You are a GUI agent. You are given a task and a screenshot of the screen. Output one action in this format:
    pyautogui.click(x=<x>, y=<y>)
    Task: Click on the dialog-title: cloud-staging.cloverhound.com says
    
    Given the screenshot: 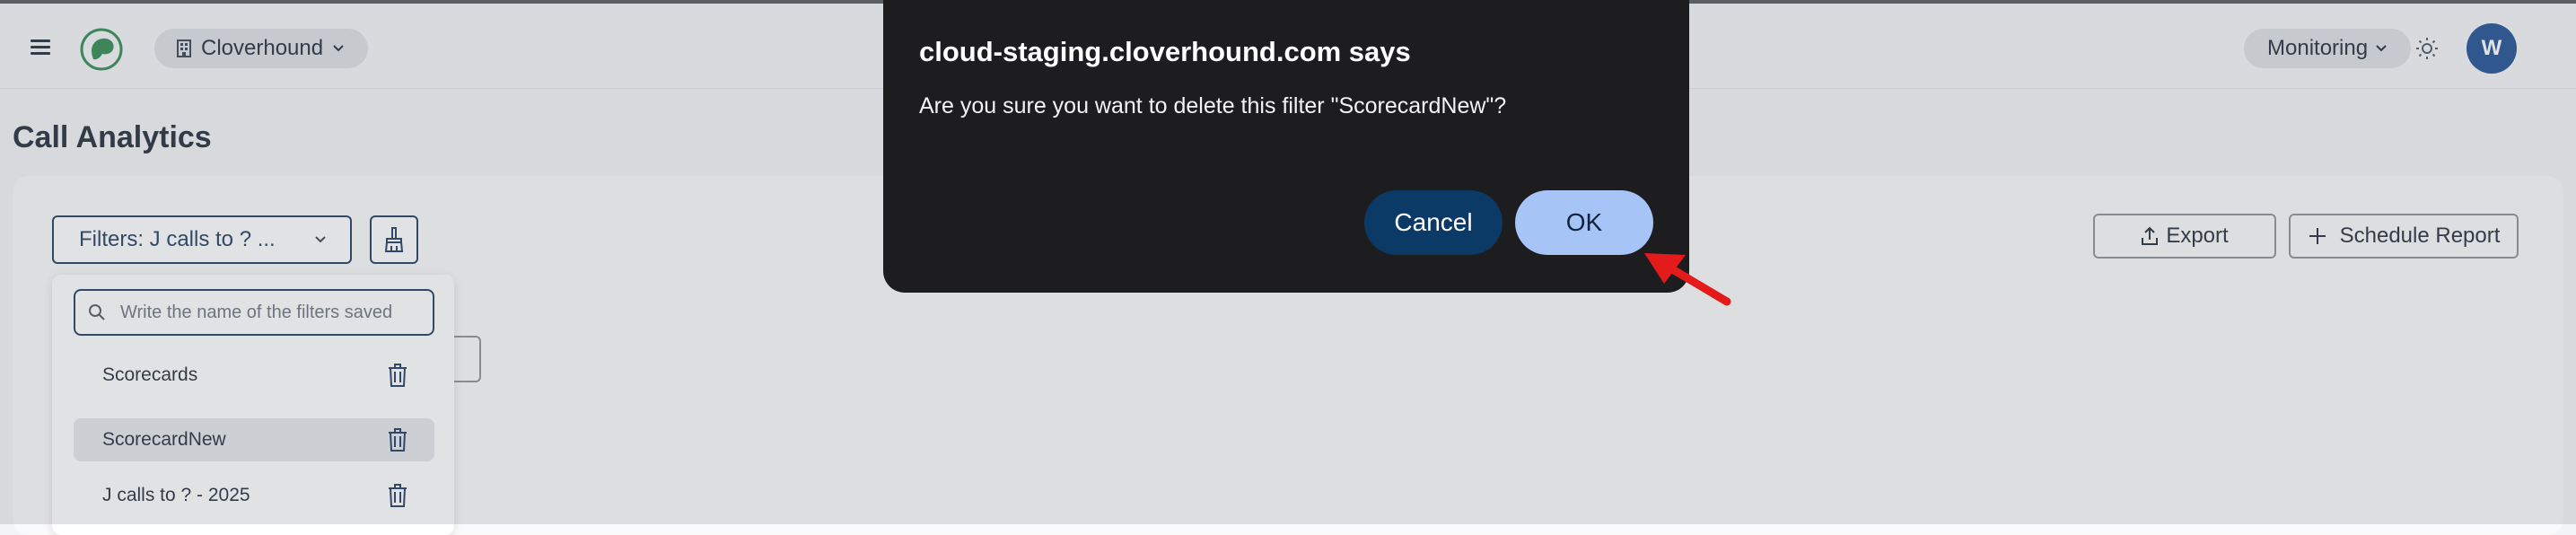 What is the action you would take?
    pyautogui.click(x=1165, y=51)
    